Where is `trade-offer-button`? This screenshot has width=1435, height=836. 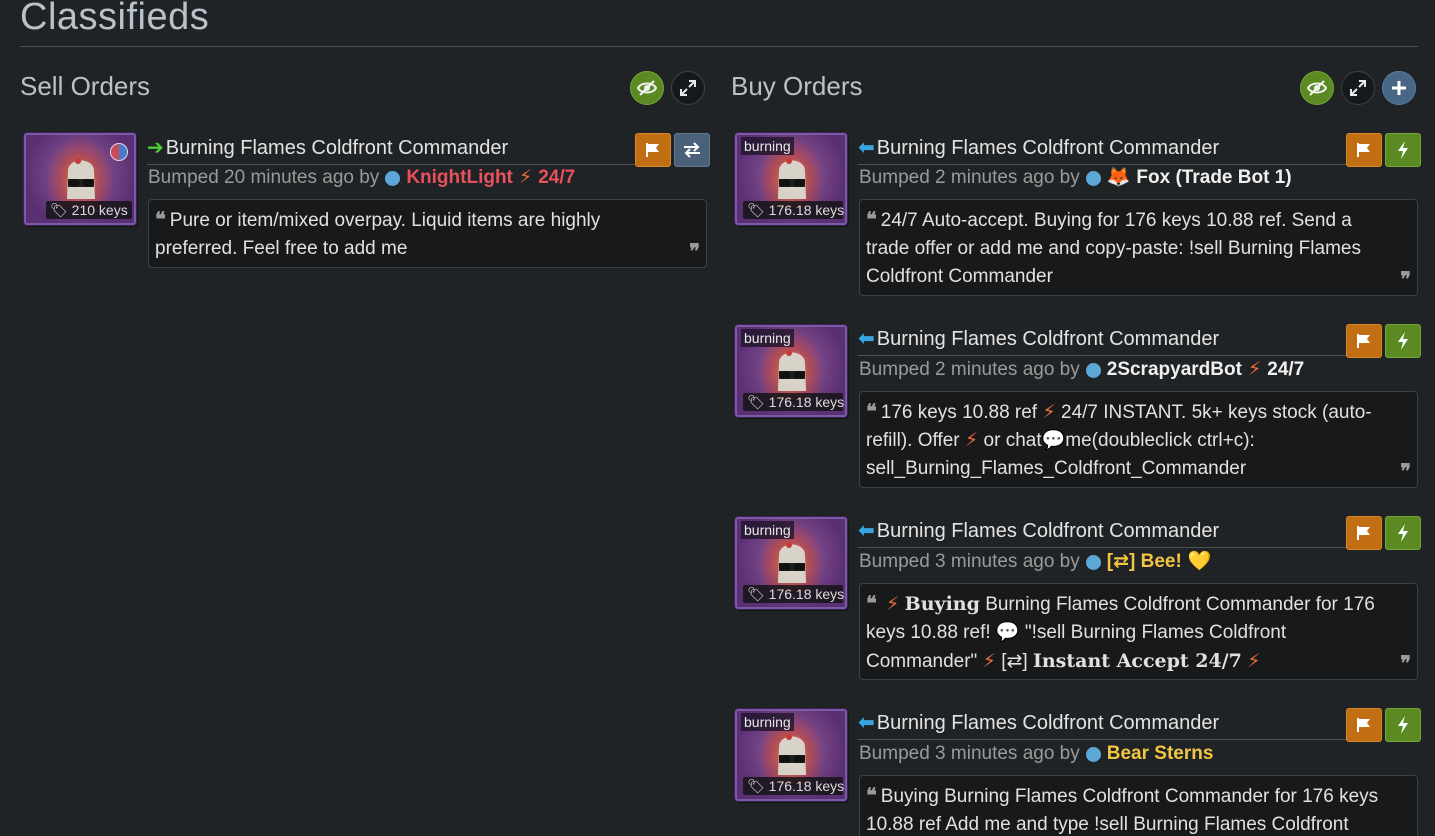
trade-offer-button is located at coordinates (692, 150).